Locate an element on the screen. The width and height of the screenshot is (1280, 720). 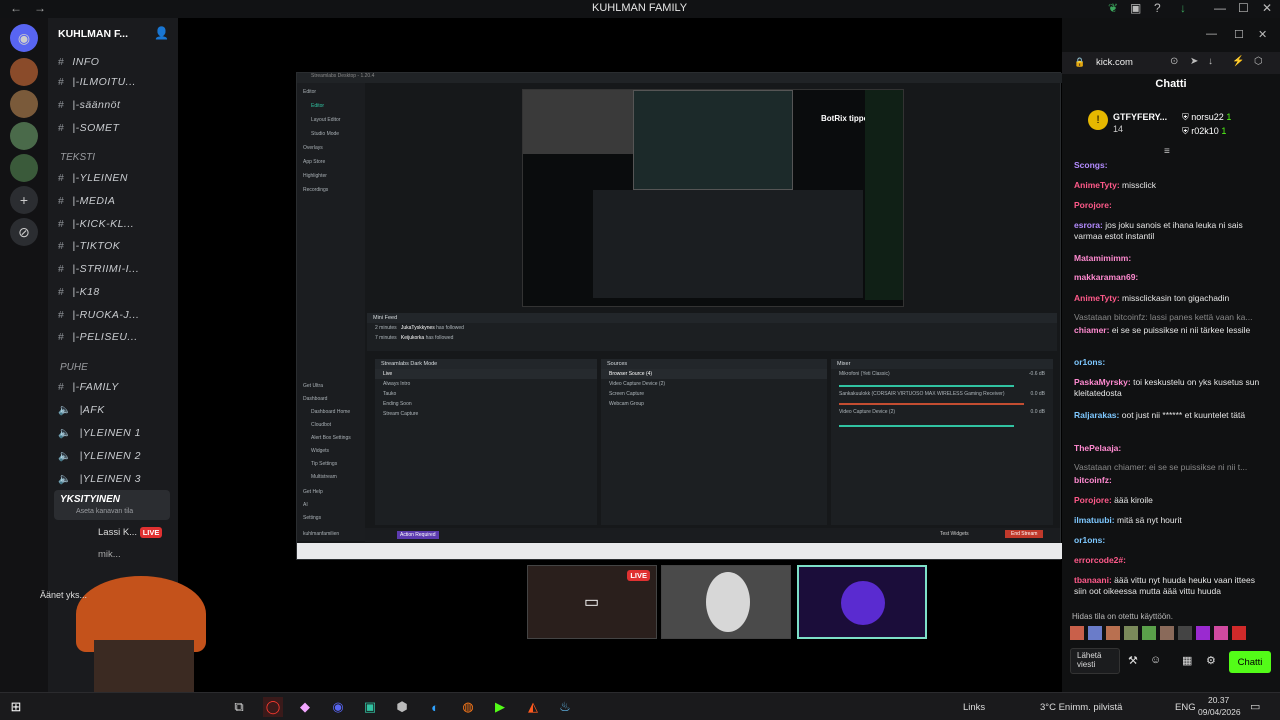
start-icon: ⊞ is located at coordinates (16, 707).